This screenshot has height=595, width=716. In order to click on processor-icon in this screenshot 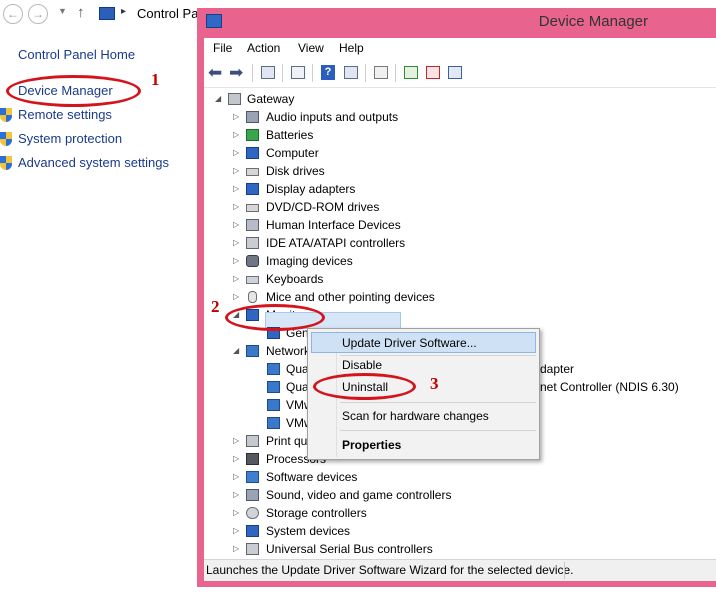, I will do `click(252, 459)`.